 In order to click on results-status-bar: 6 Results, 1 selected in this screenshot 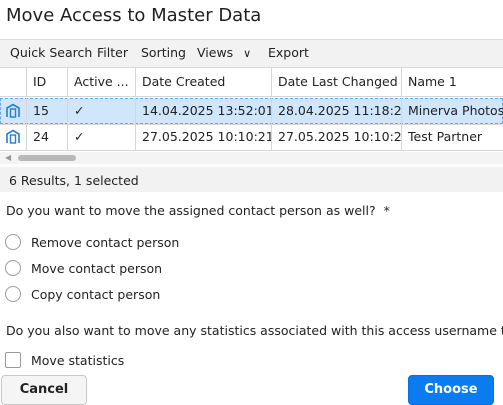, I will do `click(251, 179)`.